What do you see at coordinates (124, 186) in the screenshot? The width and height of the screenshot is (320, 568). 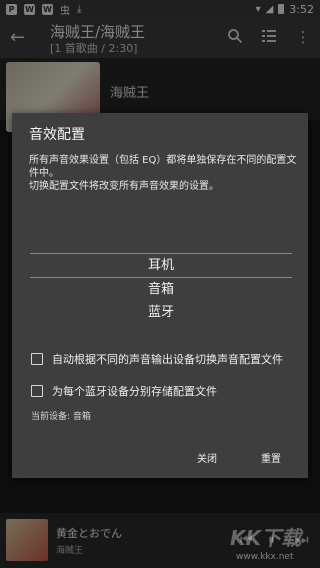 I see `description-line: 切换配置文件将改变所有声音效果的设置。` at bounding box center [124, 186].